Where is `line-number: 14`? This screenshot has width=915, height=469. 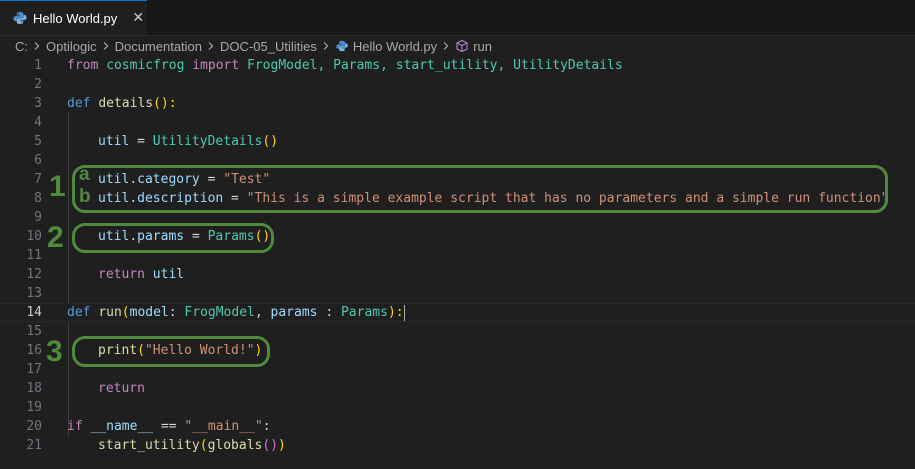
line-number: 14 is located at coordinates (34, 312).